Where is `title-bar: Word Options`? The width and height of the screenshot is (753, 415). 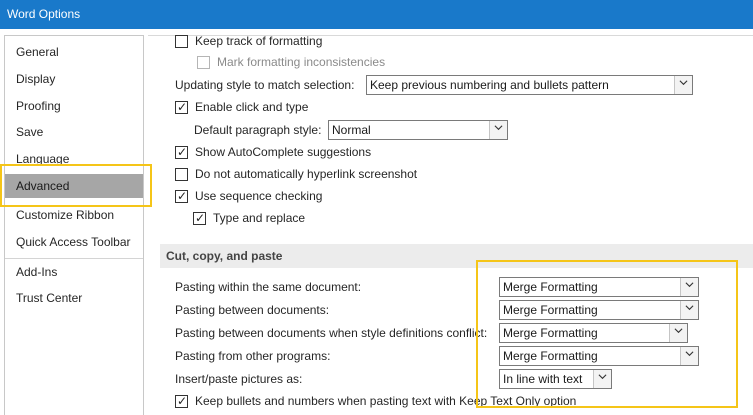
title-bar: Word Options is located at coordinates (376, 14).